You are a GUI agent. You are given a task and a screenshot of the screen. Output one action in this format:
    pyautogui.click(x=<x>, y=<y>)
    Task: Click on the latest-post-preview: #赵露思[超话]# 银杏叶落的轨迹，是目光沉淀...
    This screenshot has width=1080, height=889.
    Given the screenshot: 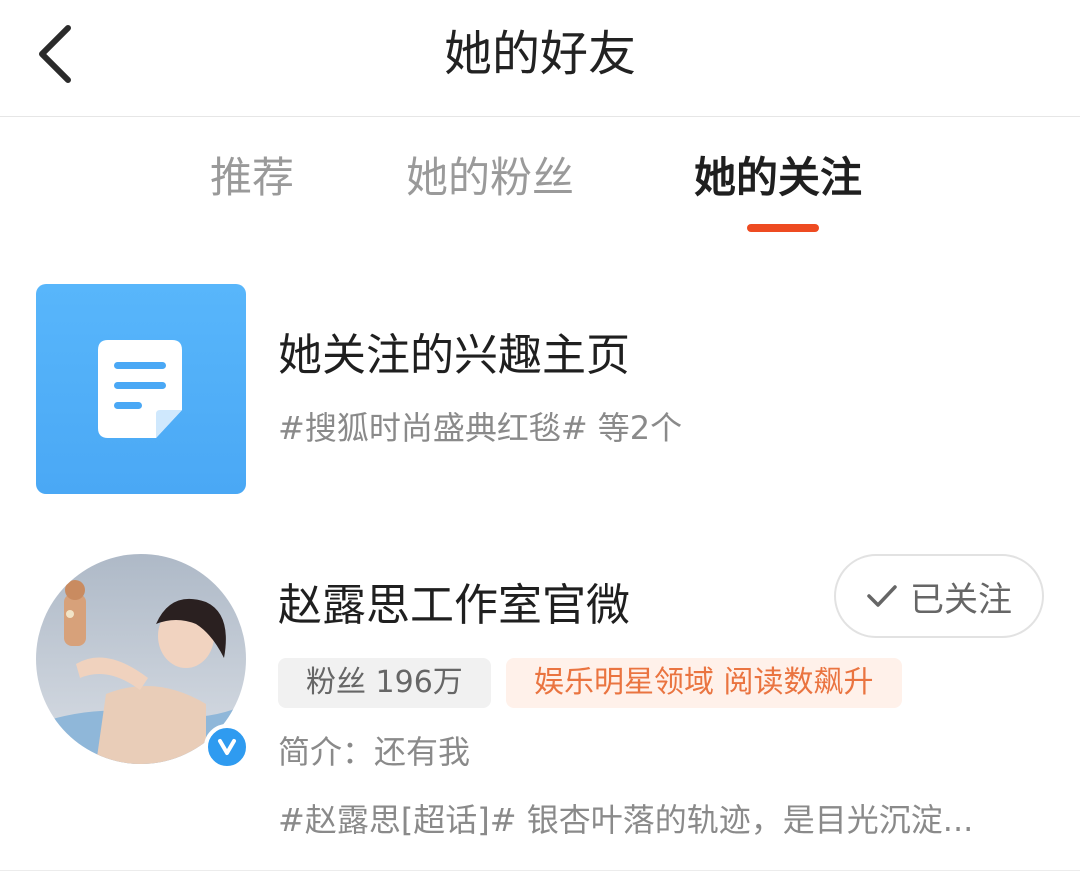 What is the action you would take?
    pyautogui.click(x=648, y=820)
    